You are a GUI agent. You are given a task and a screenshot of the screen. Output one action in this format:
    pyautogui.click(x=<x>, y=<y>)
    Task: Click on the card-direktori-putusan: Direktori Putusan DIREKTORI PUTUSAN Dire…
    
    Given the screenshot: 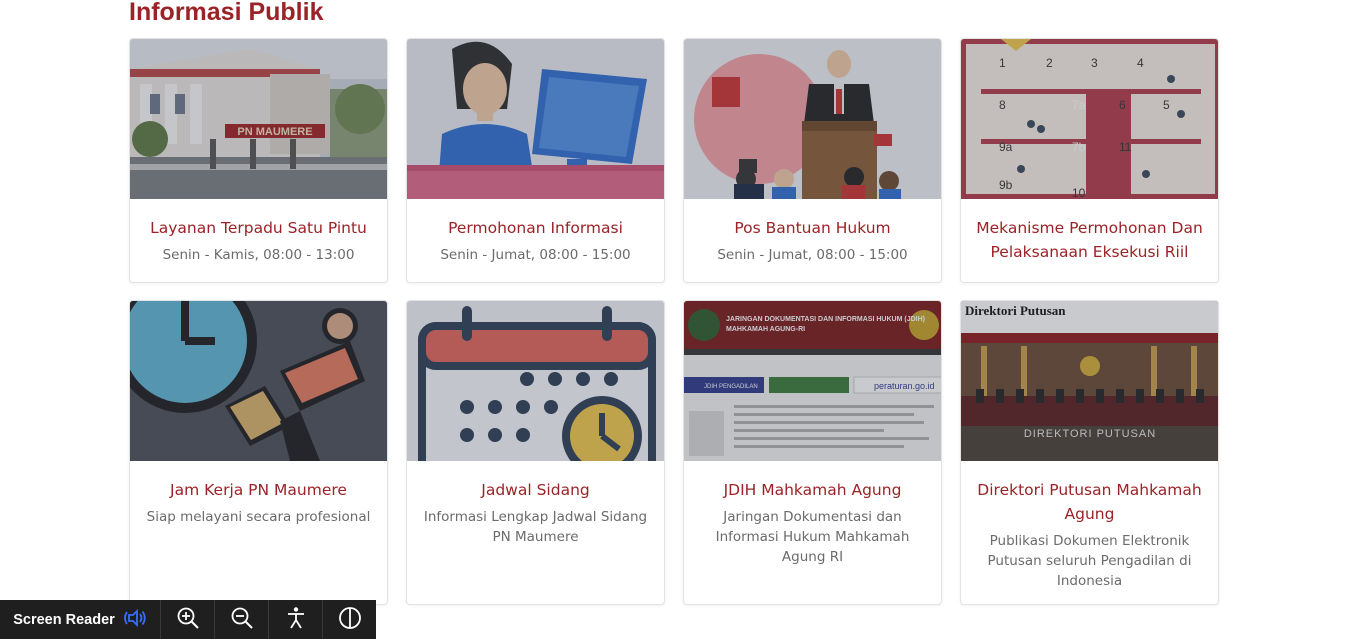 What is the action you would take?
    pyautogui.click(x=1089, y=452)
    